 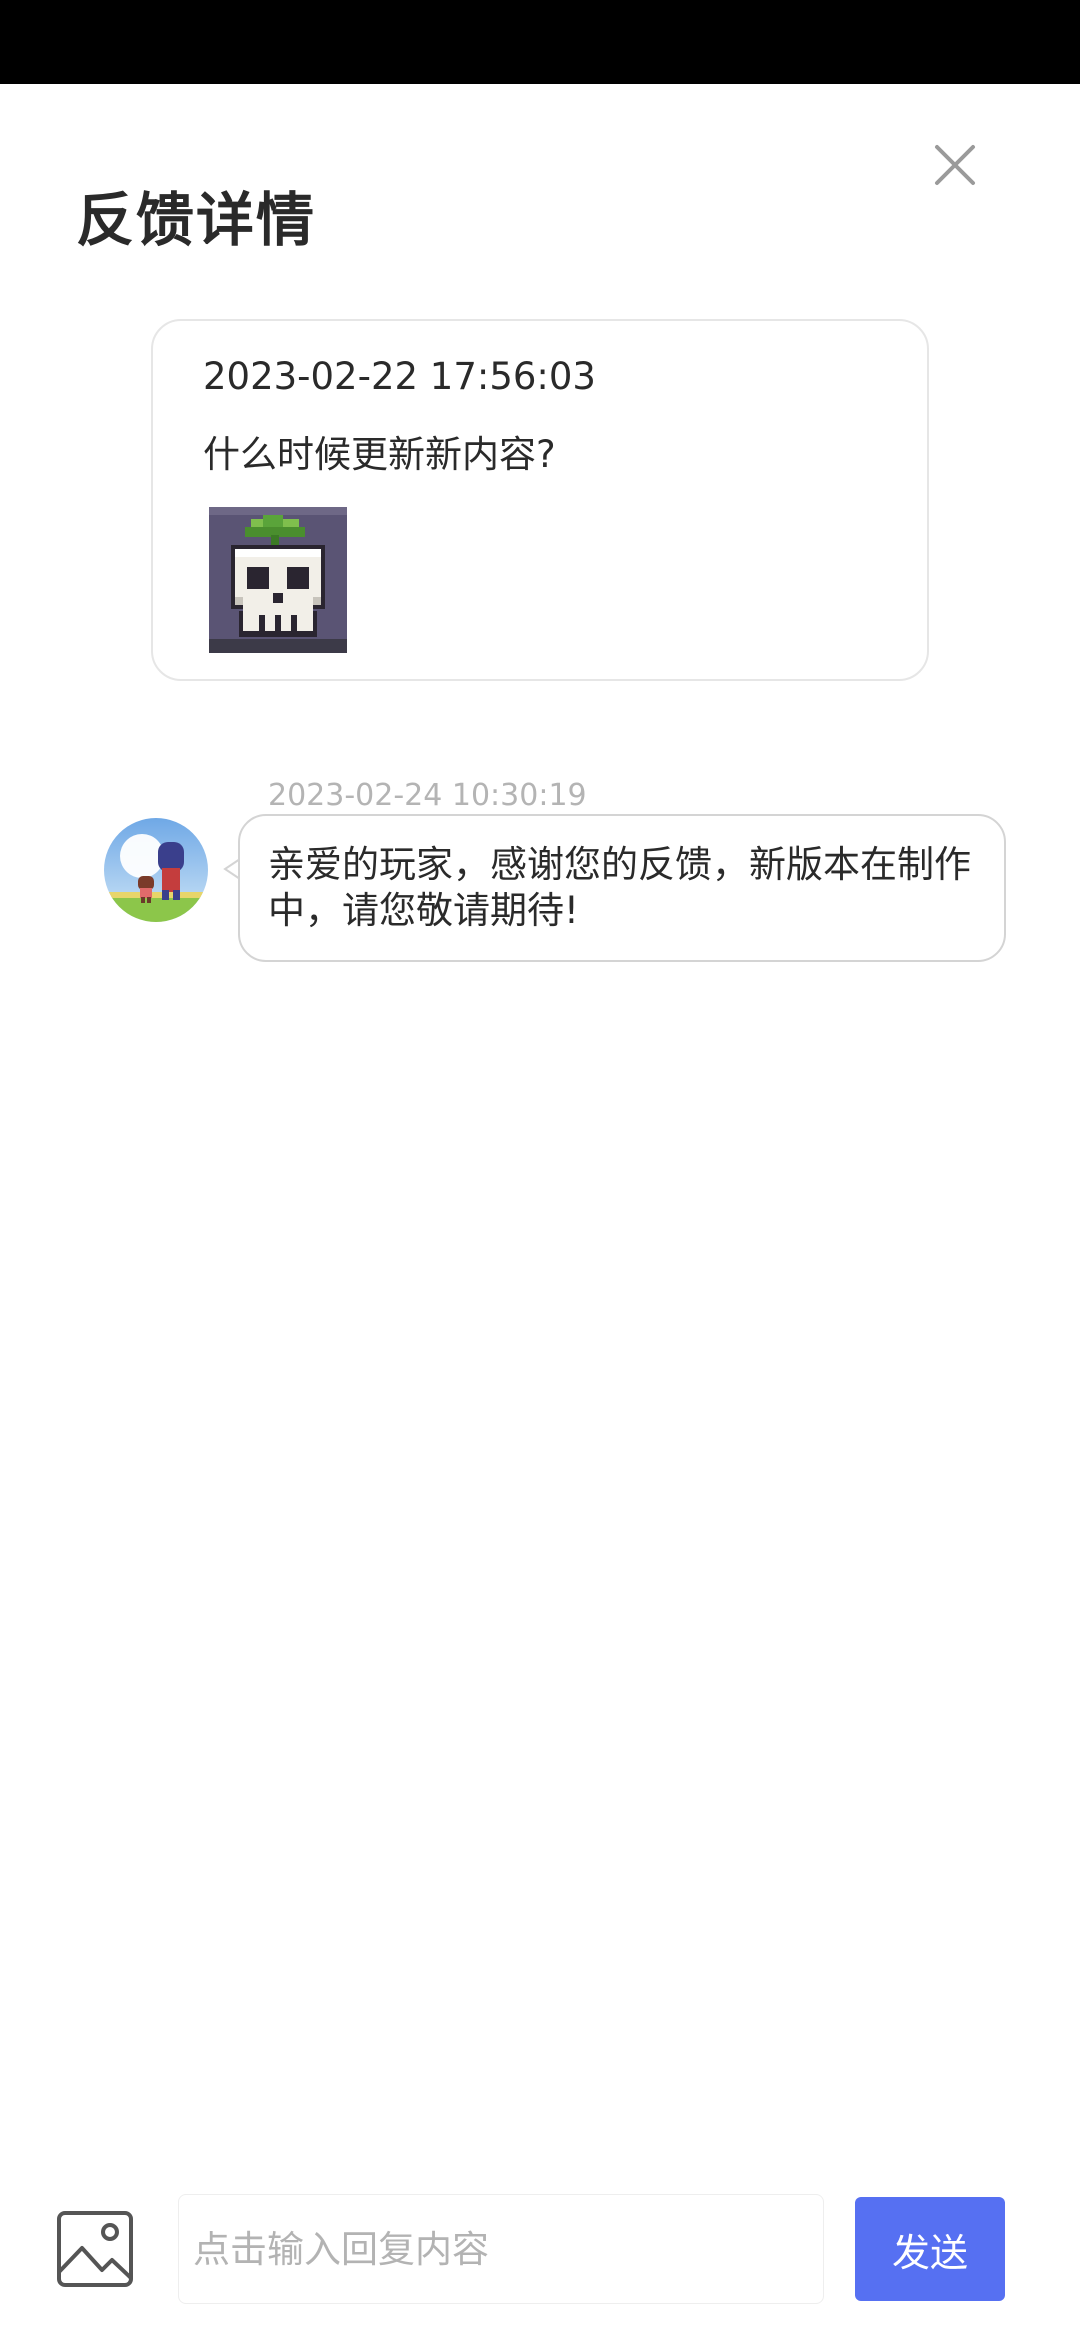 What do you see at coordinates (930, 2249) in the screenshot?
I see `send-button: 发送` at bounding box center [930, 2249].